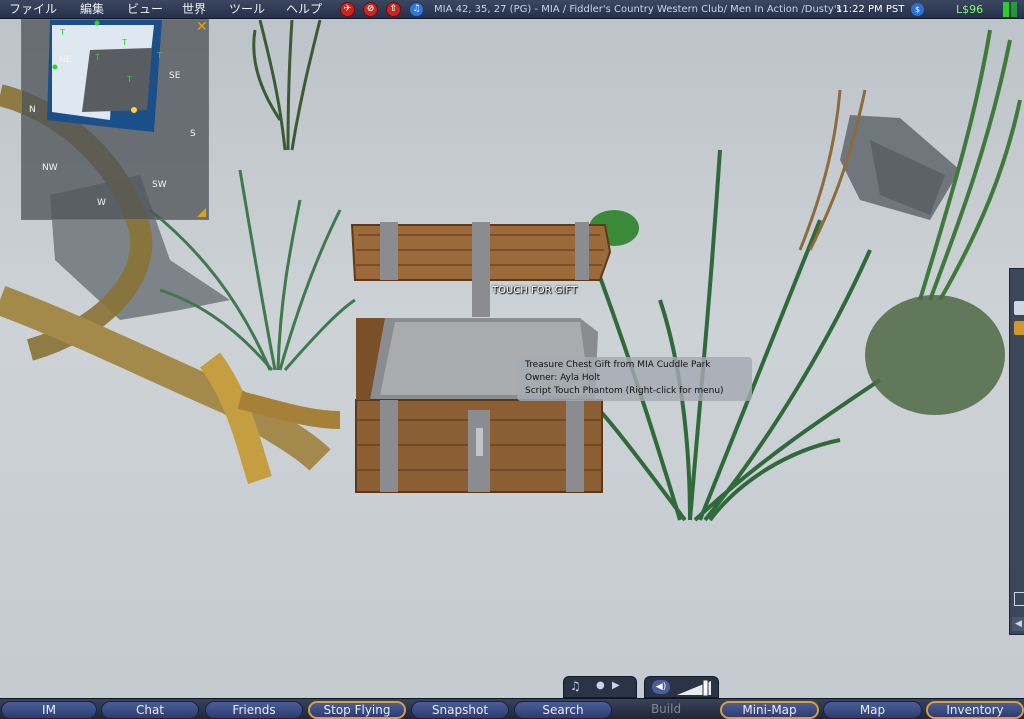  What do you see at coordinates (287, 85) in the screenshot?
I see `grass-top` at bounding box center [287, 85].